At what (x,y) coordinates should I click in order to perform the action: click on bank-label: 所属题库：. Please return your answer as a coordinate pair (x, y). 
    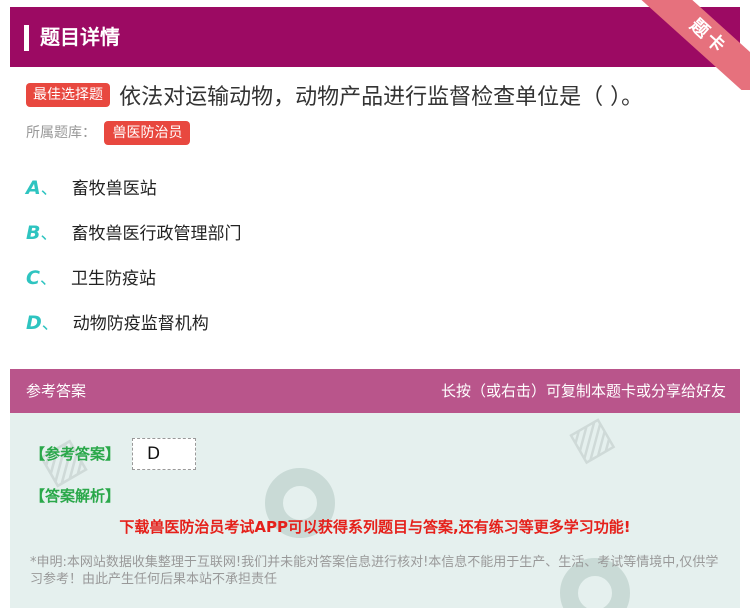
    Looking at the image, I should click on (61, 133).